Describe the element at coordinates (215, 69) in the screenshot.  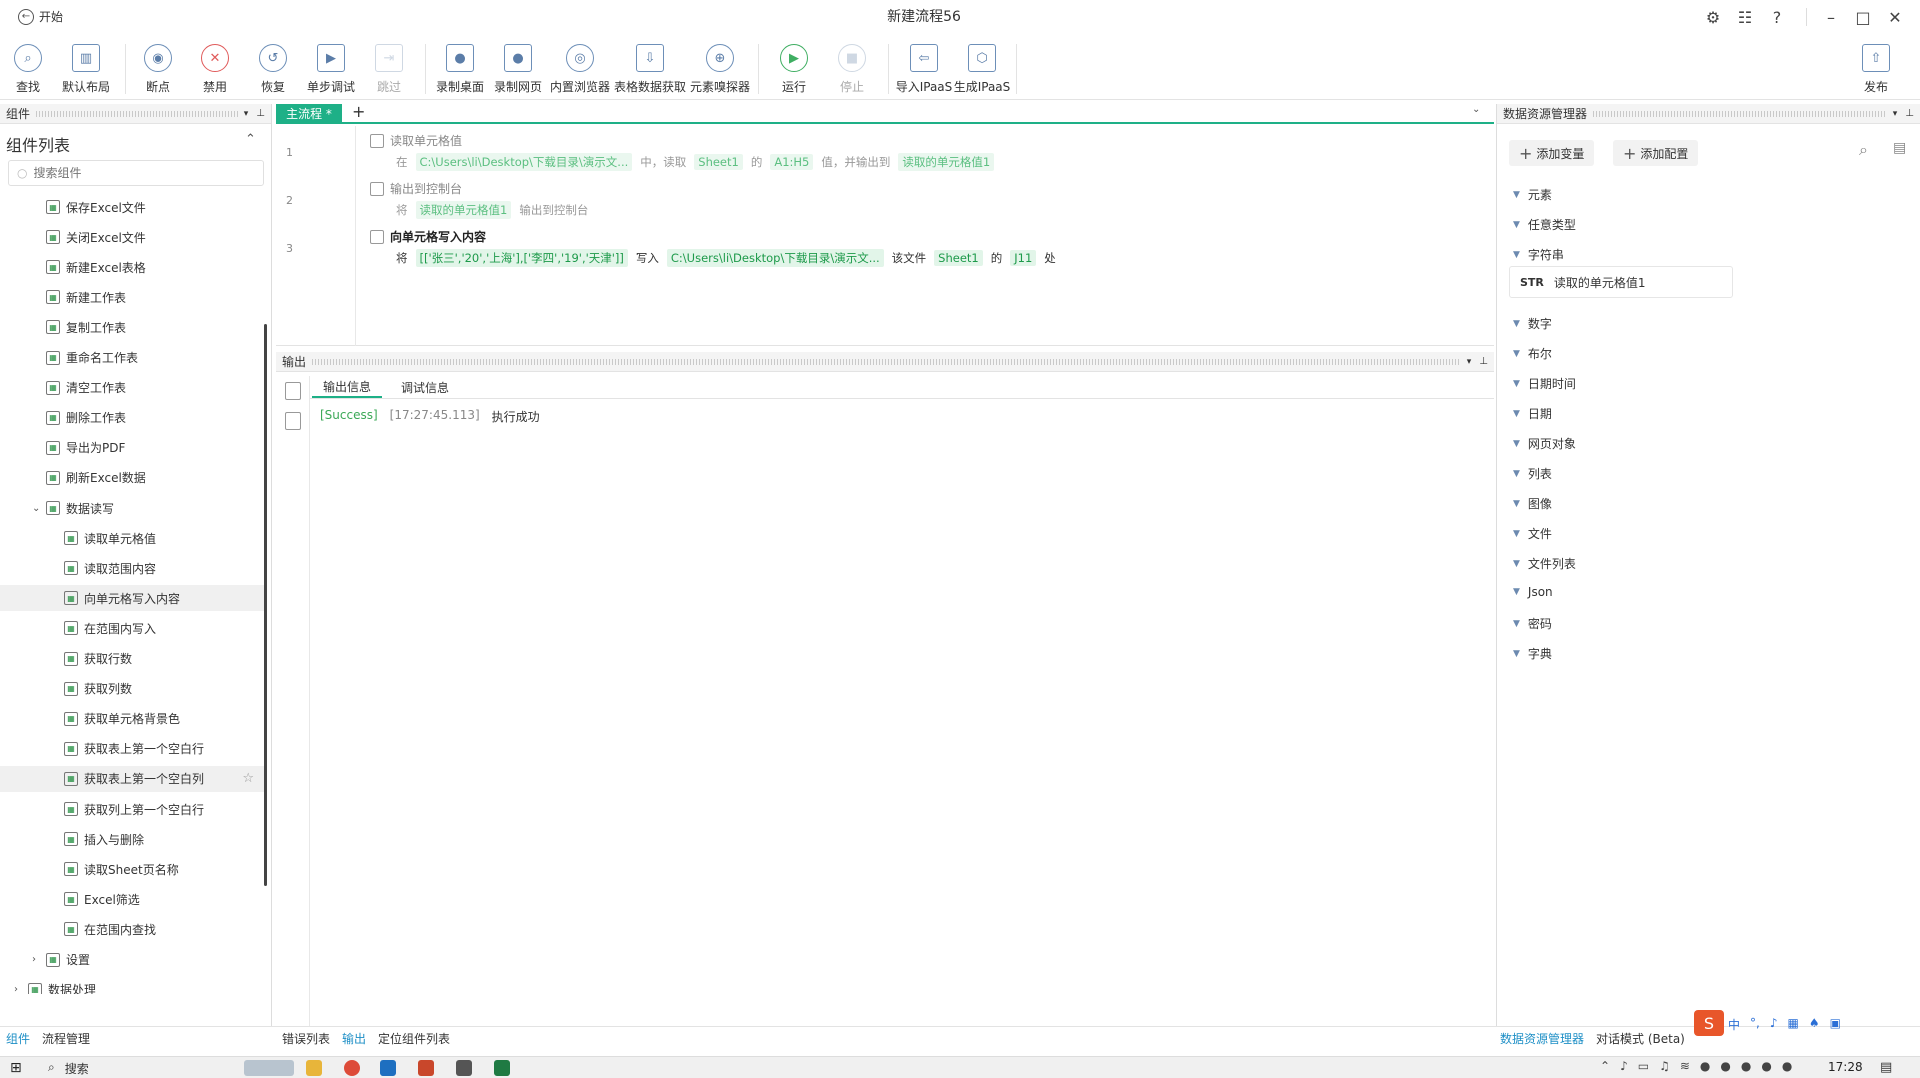
I see `toolbar-disable-button: ✕ 禁用` at that location.